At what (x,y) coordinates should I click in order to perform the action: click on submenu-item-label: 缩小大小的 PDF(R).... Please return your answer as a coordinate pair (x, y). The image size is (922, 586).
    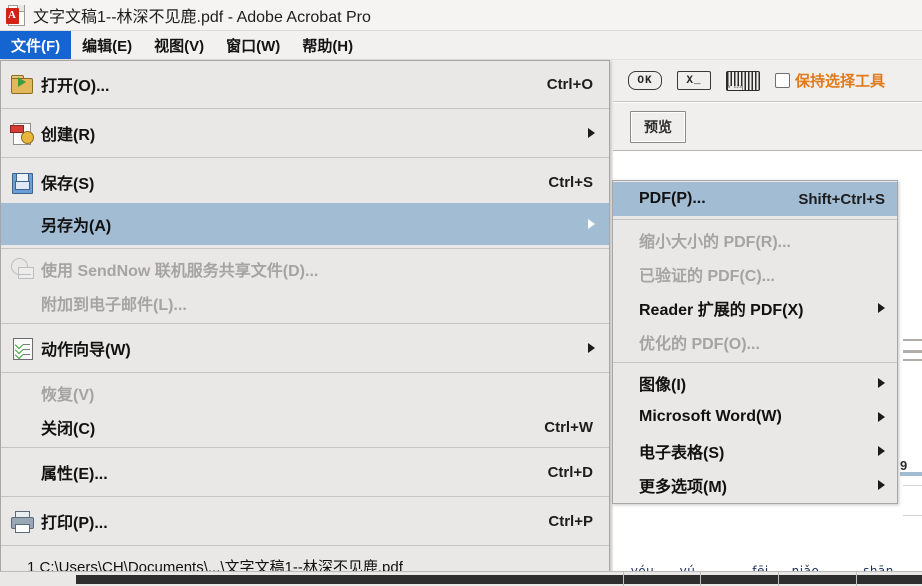
    Looking at the image, I should click on (715, 242).